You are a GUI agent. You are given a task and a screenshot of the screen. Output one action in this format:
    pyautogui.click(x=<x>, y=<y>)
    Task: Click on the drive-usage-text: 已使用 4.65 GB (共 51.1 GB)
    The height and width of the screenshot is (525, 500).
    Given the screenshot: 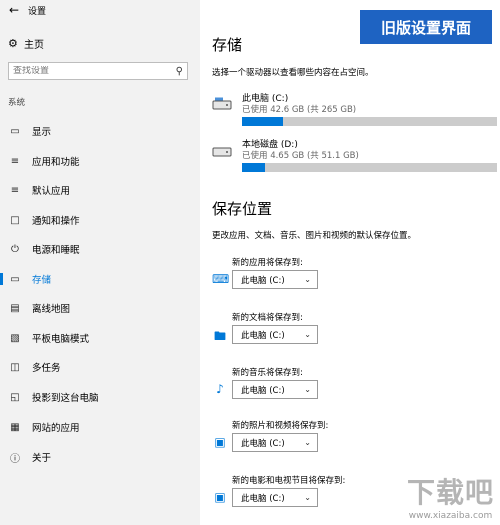 What is the action you would take?
    pyautogui.click(x=300, y=156)
    